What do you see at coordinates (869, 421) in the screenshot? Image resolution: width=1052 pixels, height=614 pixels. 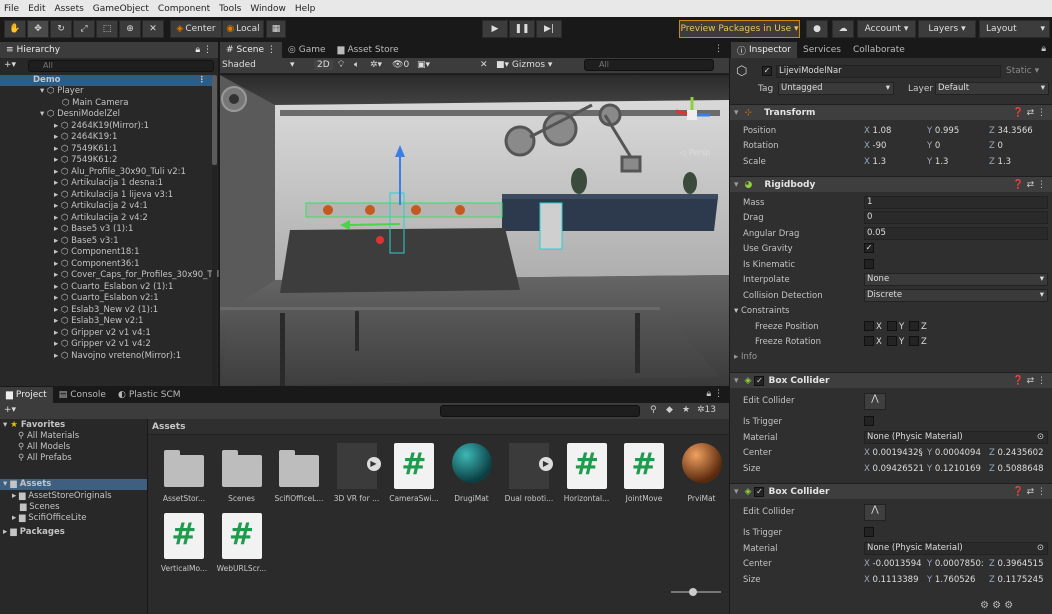 I see `is-trigger-checkbox` at bounding box center [869, 421].